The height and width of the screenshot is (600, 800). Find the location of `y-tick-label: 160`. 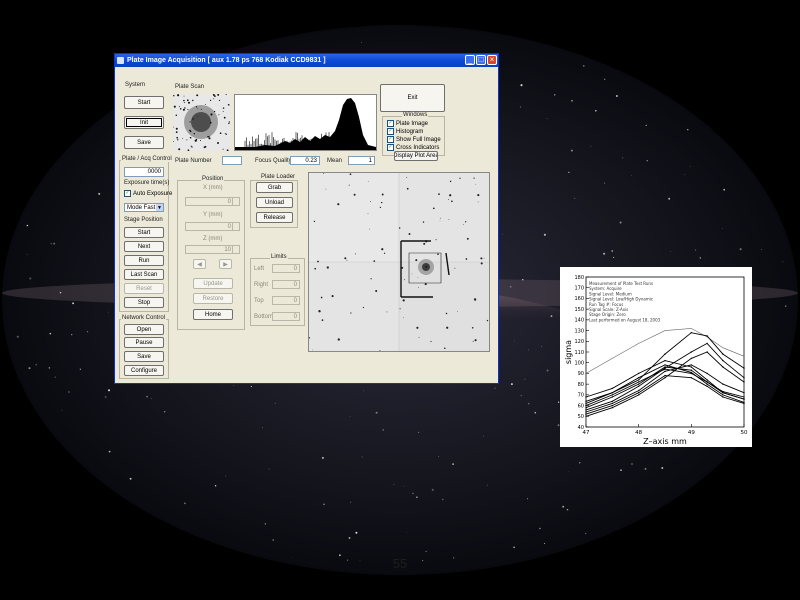

y-tick-label: 160 is located at coordinates (579, 299).